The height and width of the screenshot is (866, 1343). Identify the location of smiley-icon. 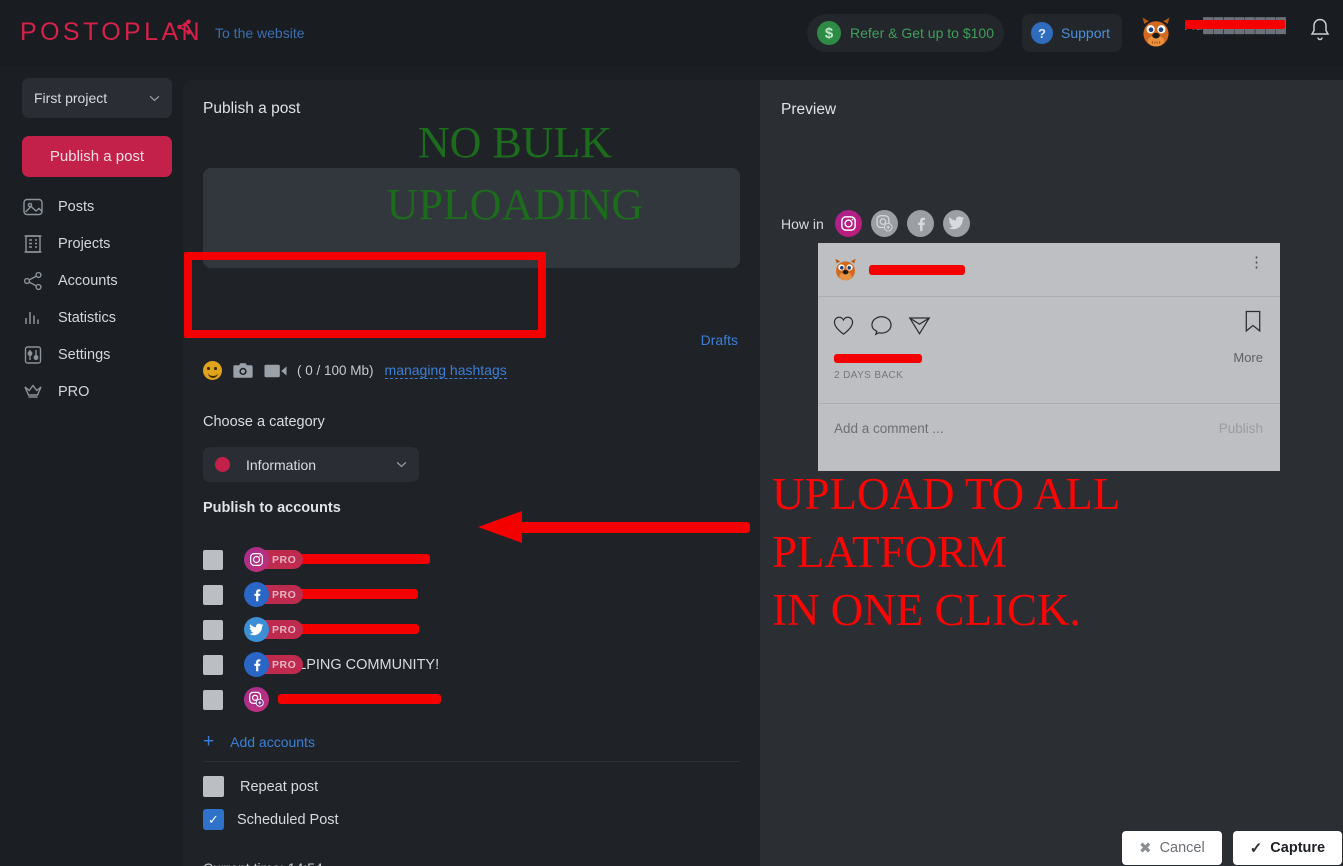
(212, 370).